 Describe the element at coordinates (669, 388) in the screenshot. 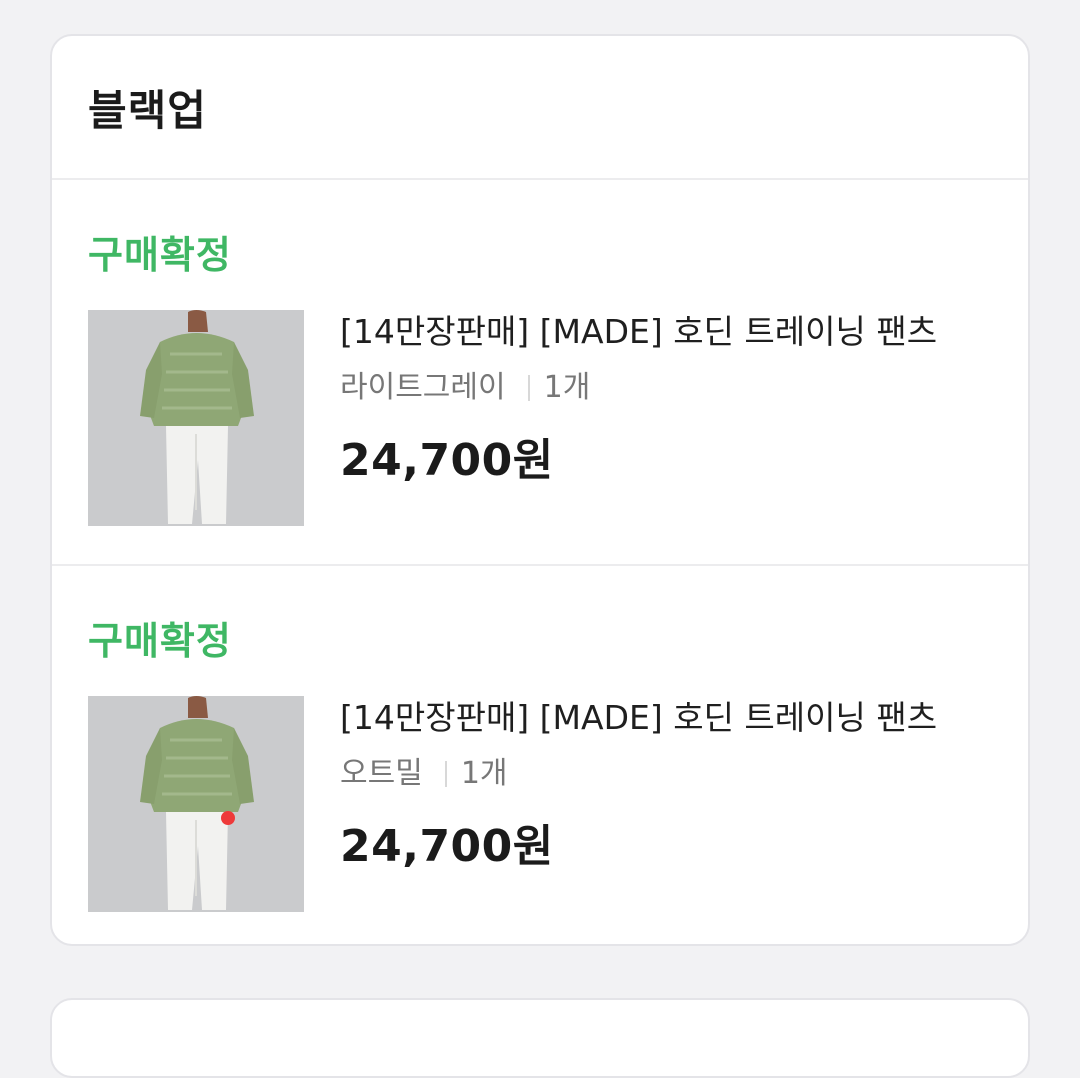

I see `product-option-row: 라이트그레이 1개` at that location.